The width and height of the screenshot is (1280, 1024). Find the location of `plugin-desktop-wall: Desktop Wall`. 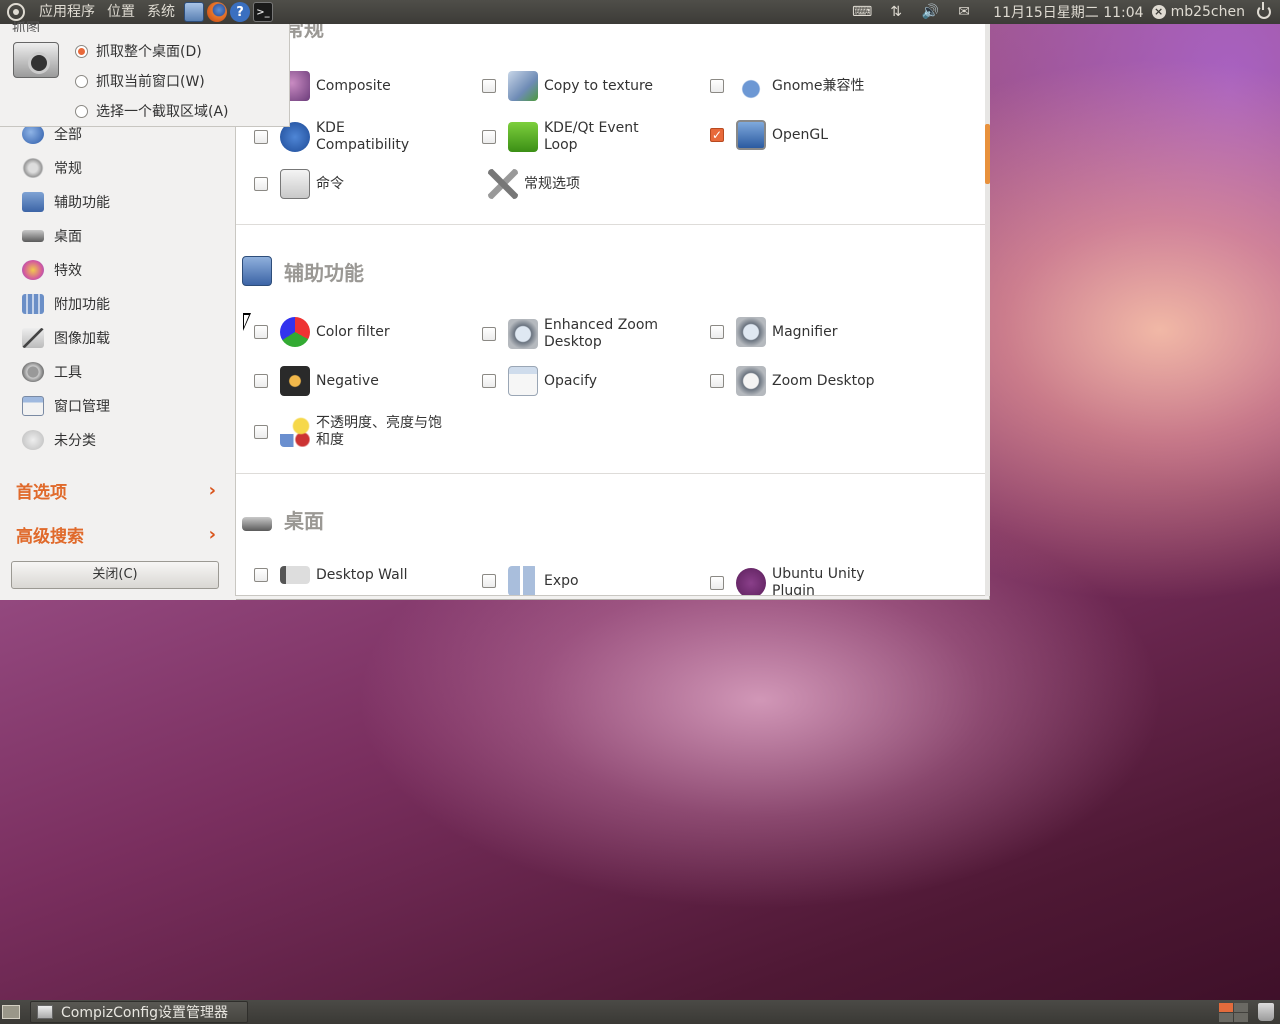

plugin-desktop-wall: Desktop Wall is located at coordinates (364, 575).